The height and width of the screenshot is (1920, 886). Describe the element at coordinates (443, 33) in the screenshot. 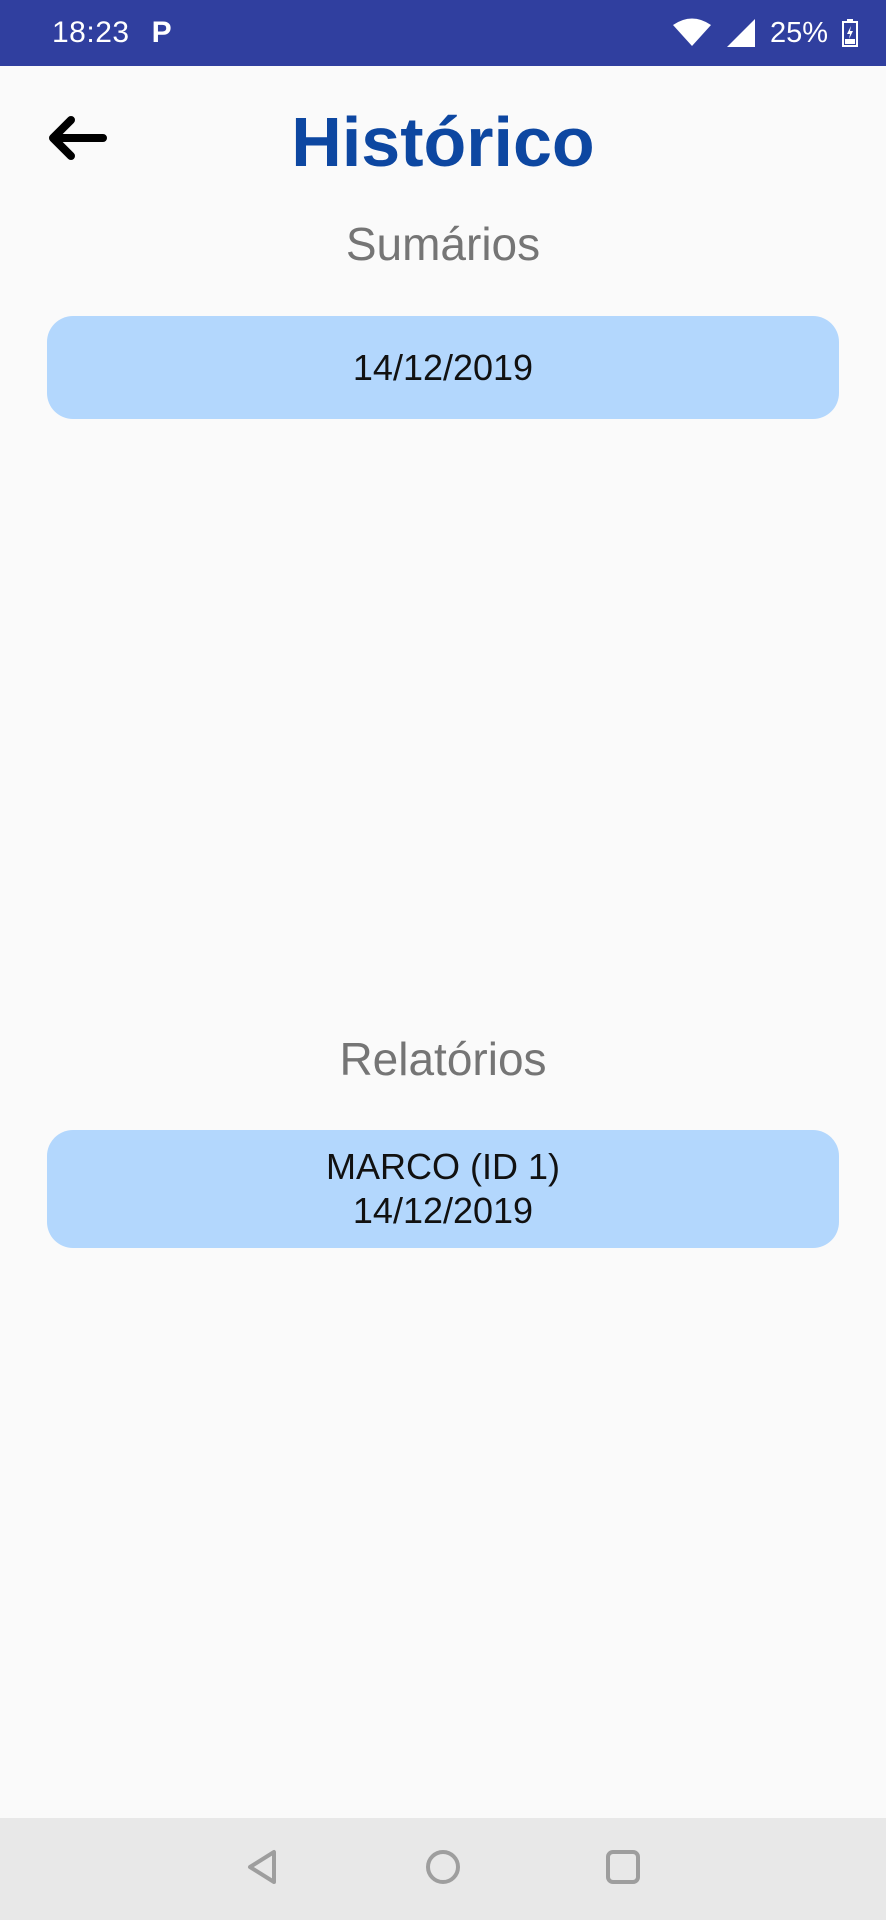

I see `status-bar: 18:23 P 25%` at that location.